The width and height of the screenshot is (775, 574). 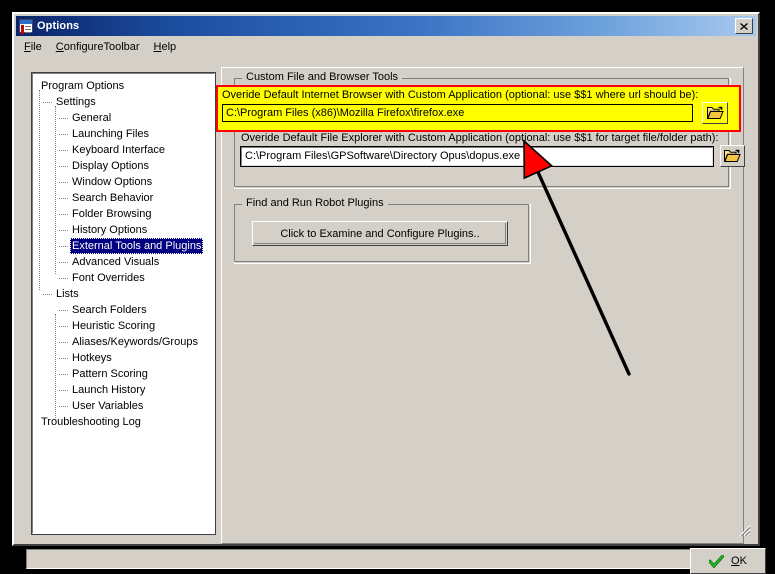 I want to click on configure-plugins-button: Click to Examine and Configure Plugins.., so click(x=380, y=233).